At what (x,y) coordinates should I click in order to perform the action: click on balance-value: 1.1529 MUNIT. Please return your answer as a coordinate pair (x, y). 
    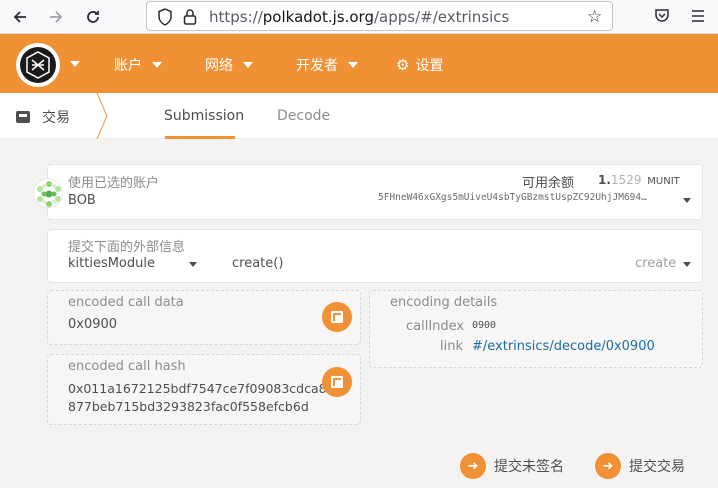
    Looking at the image, I should click on (639, 180).